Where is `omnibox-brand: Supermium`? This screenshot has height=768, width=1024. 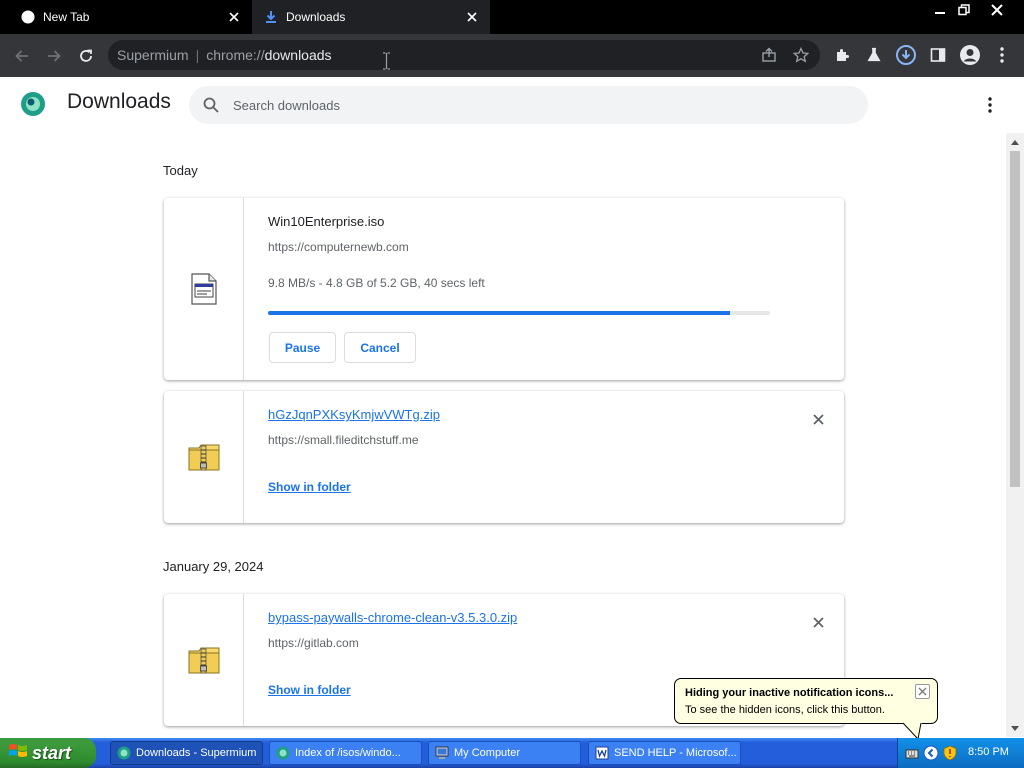
omnibox-brand: Supermium is located at coordinates (153, 55).